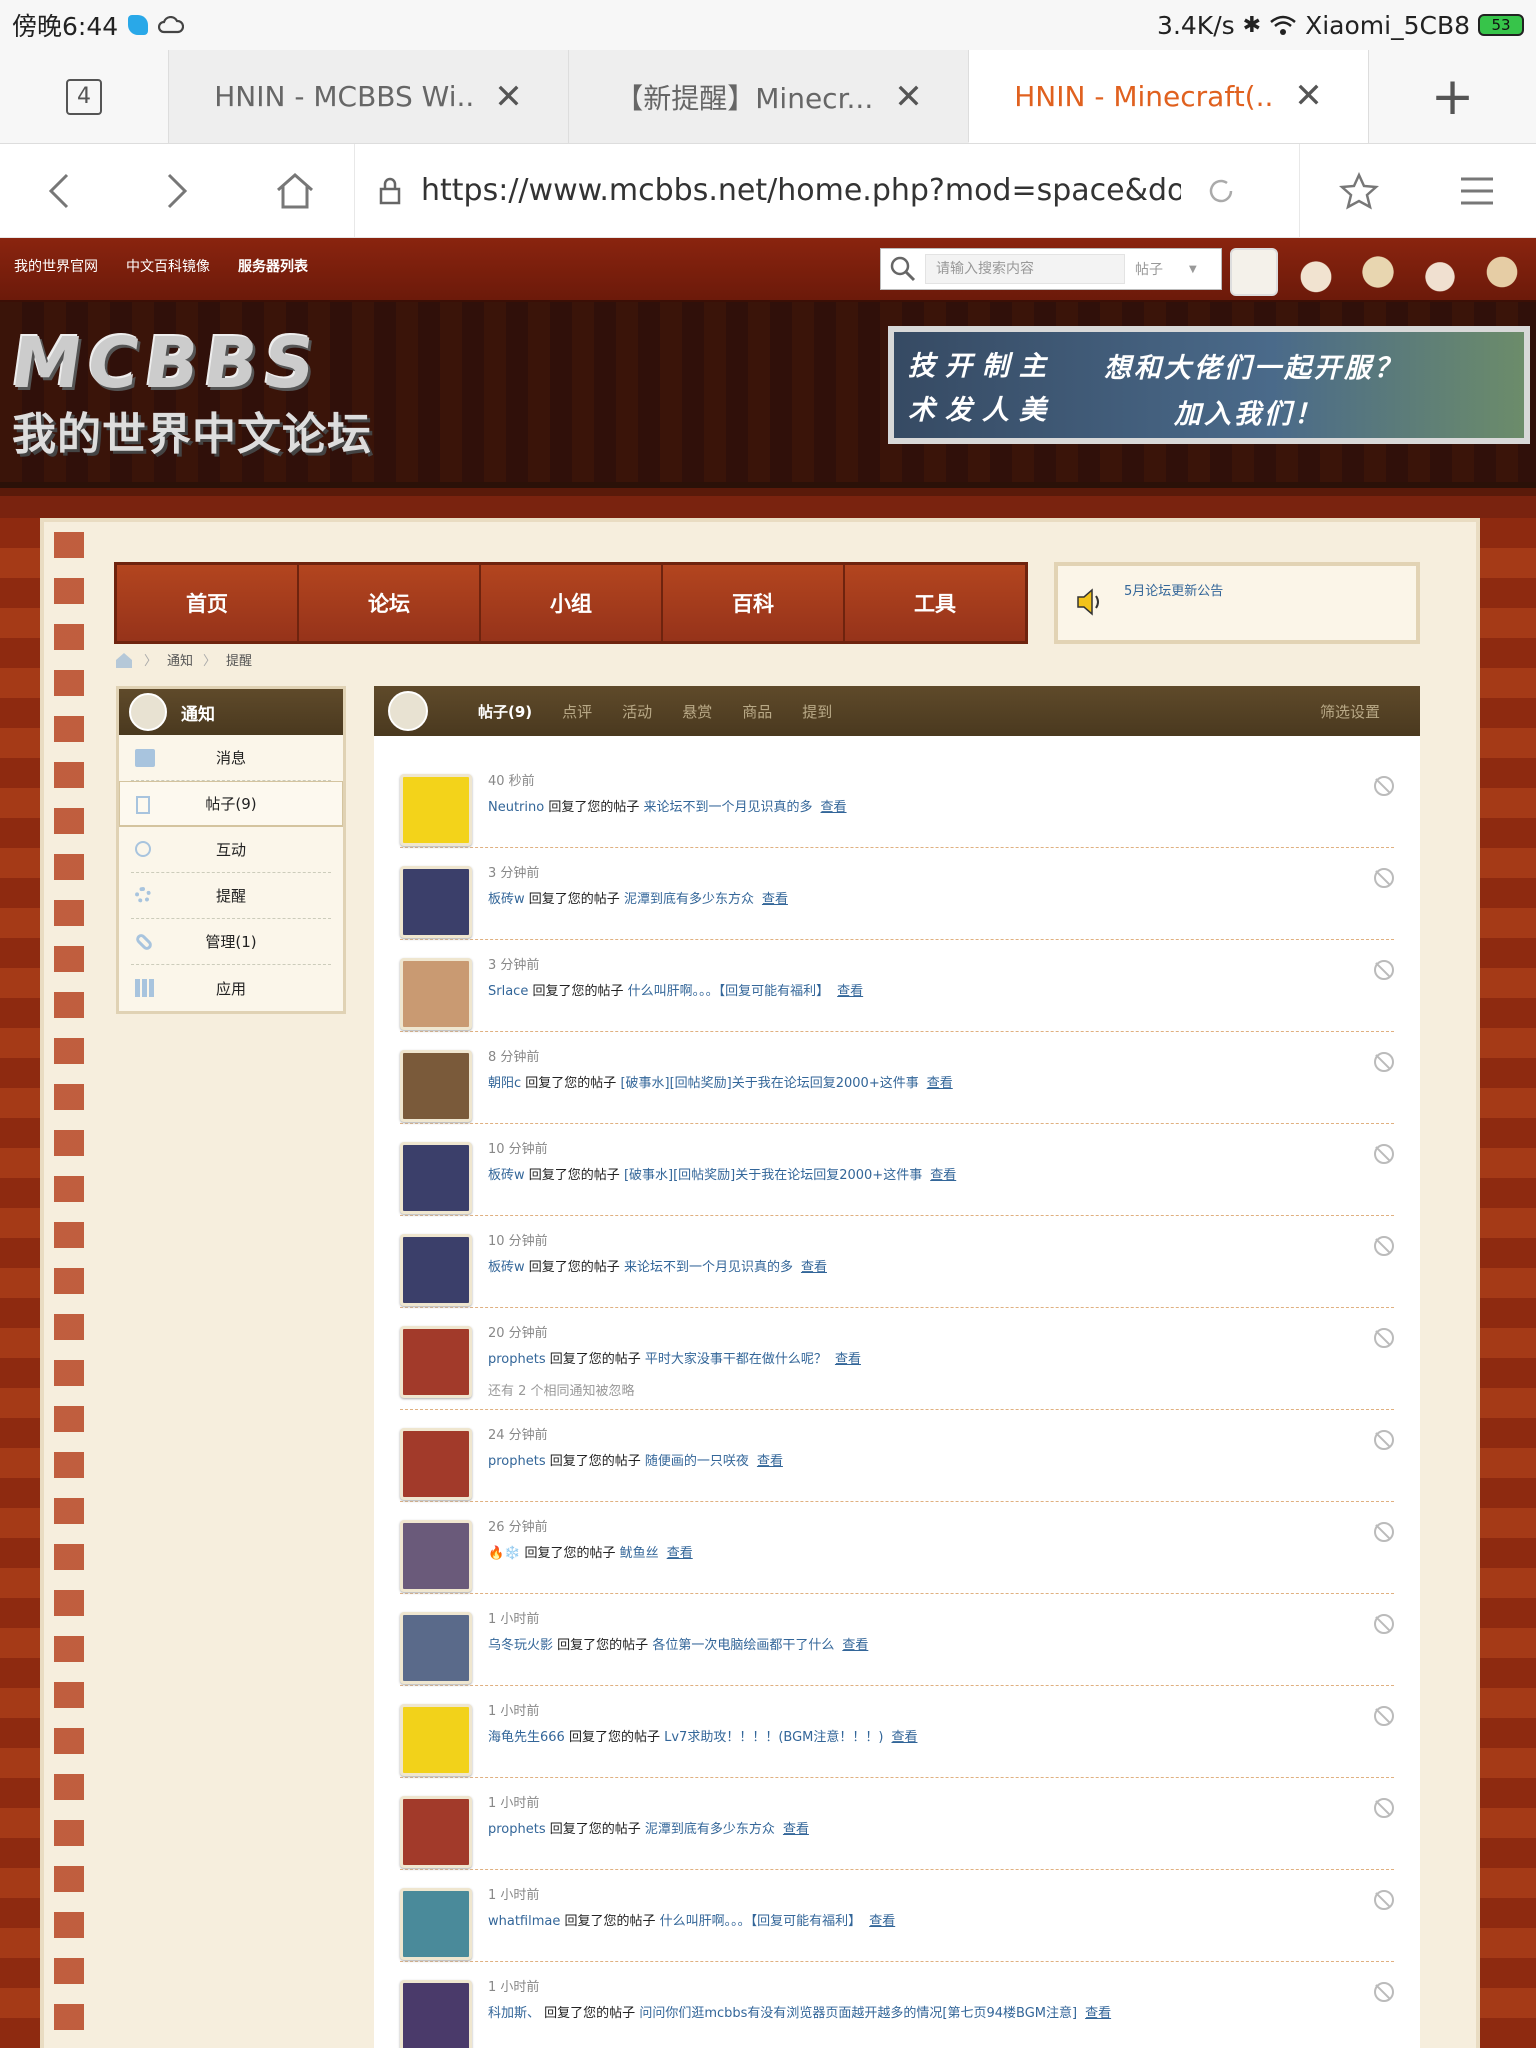 This screenshot has height=2048, width=1536. Describe the element at coordinates (59, 191) in the screenshot. I see `back-button` at that location.